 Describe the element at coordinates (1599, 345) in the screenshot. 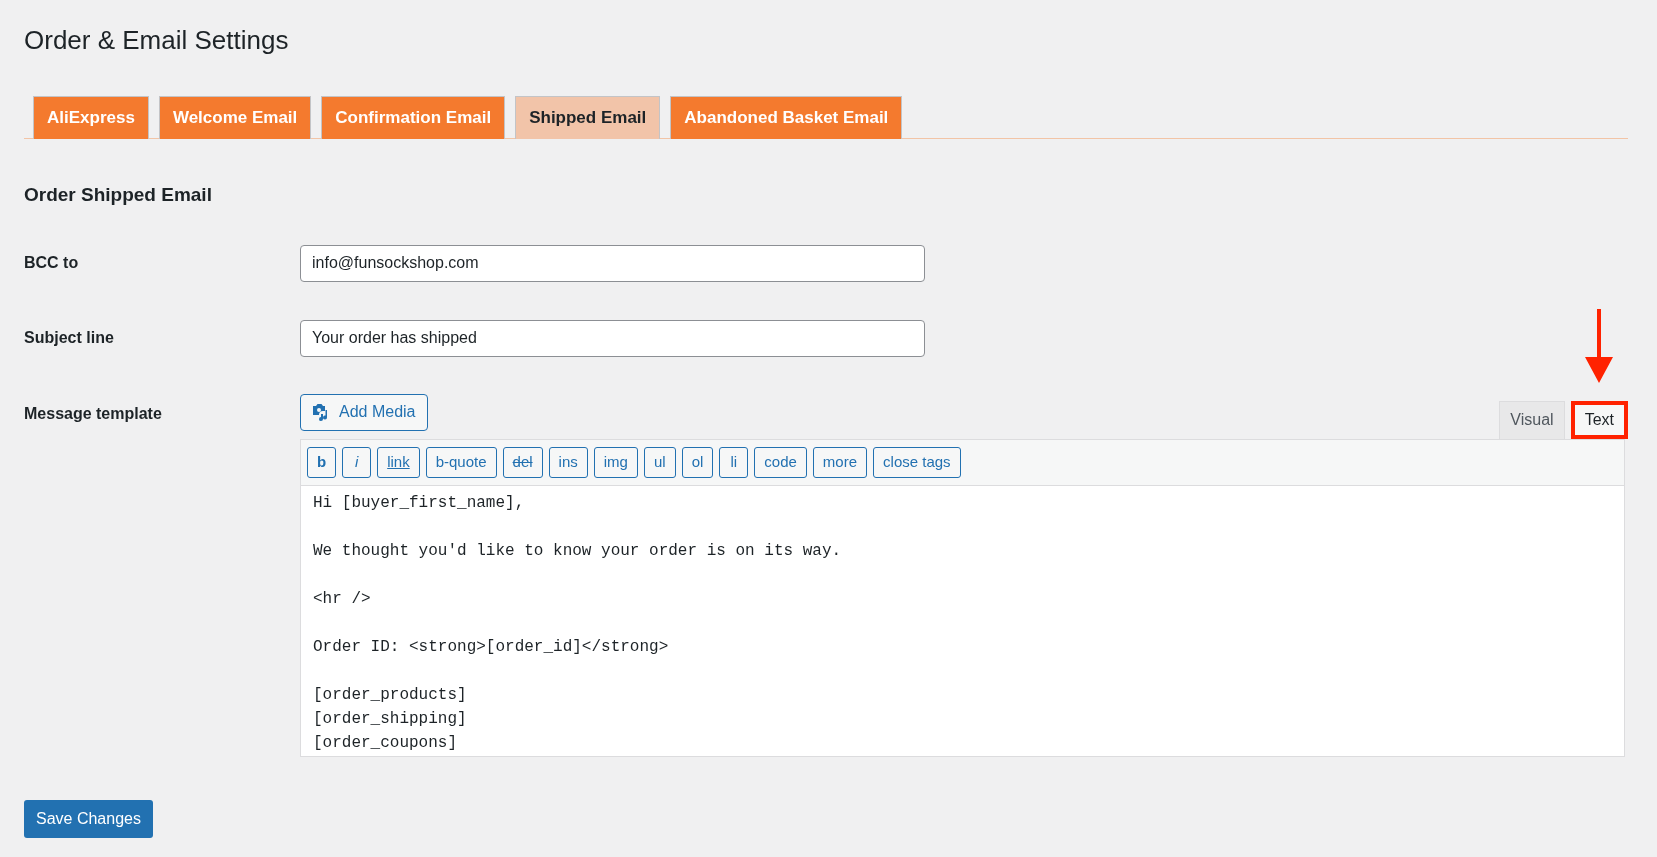

I see `arrow-icon` at that location.